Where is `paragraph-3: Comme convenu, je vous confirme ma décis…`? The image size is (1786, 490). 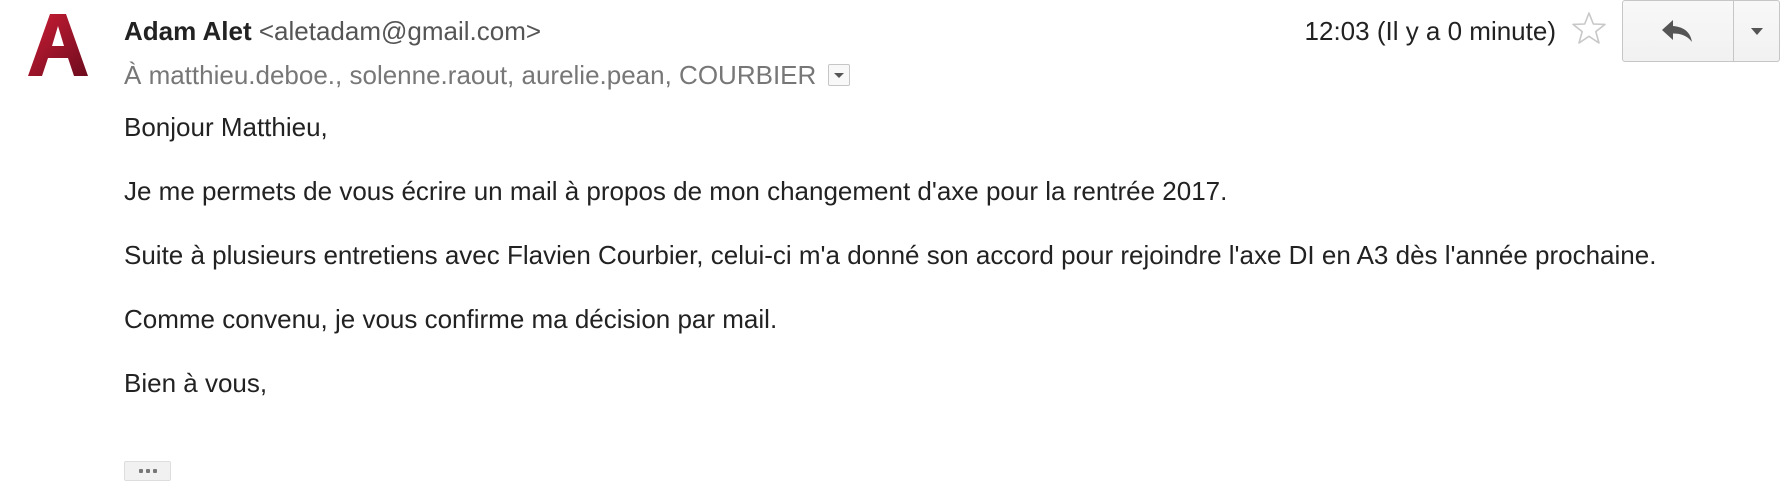
paragraph-3: Comme convenu, je vous confirme ma décis… is located at coordinates (451, 319).